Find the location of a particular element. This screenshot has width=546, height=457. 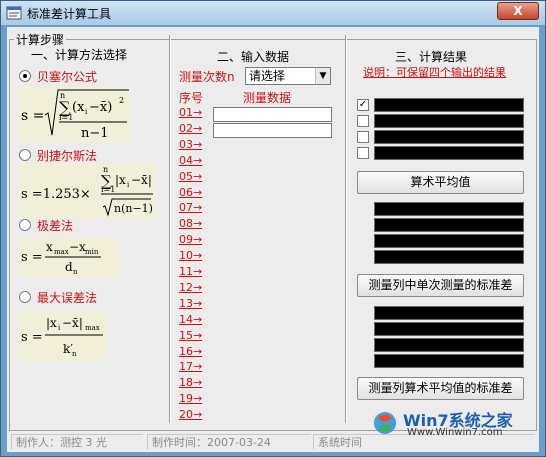

svg-text: x is located at coordinates (49, 247).